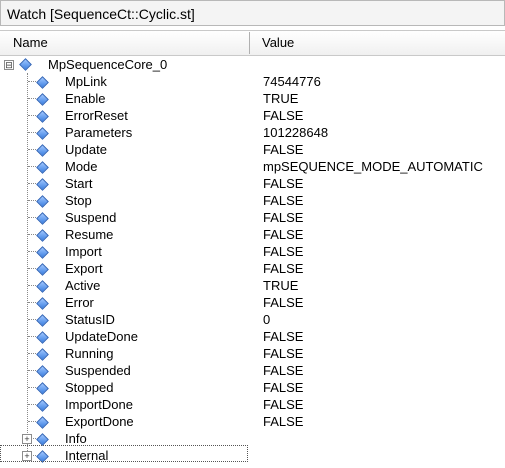 This screenshot has width=505, height=468. I want to click on tree-item-name: Stop, so click(78, 200).